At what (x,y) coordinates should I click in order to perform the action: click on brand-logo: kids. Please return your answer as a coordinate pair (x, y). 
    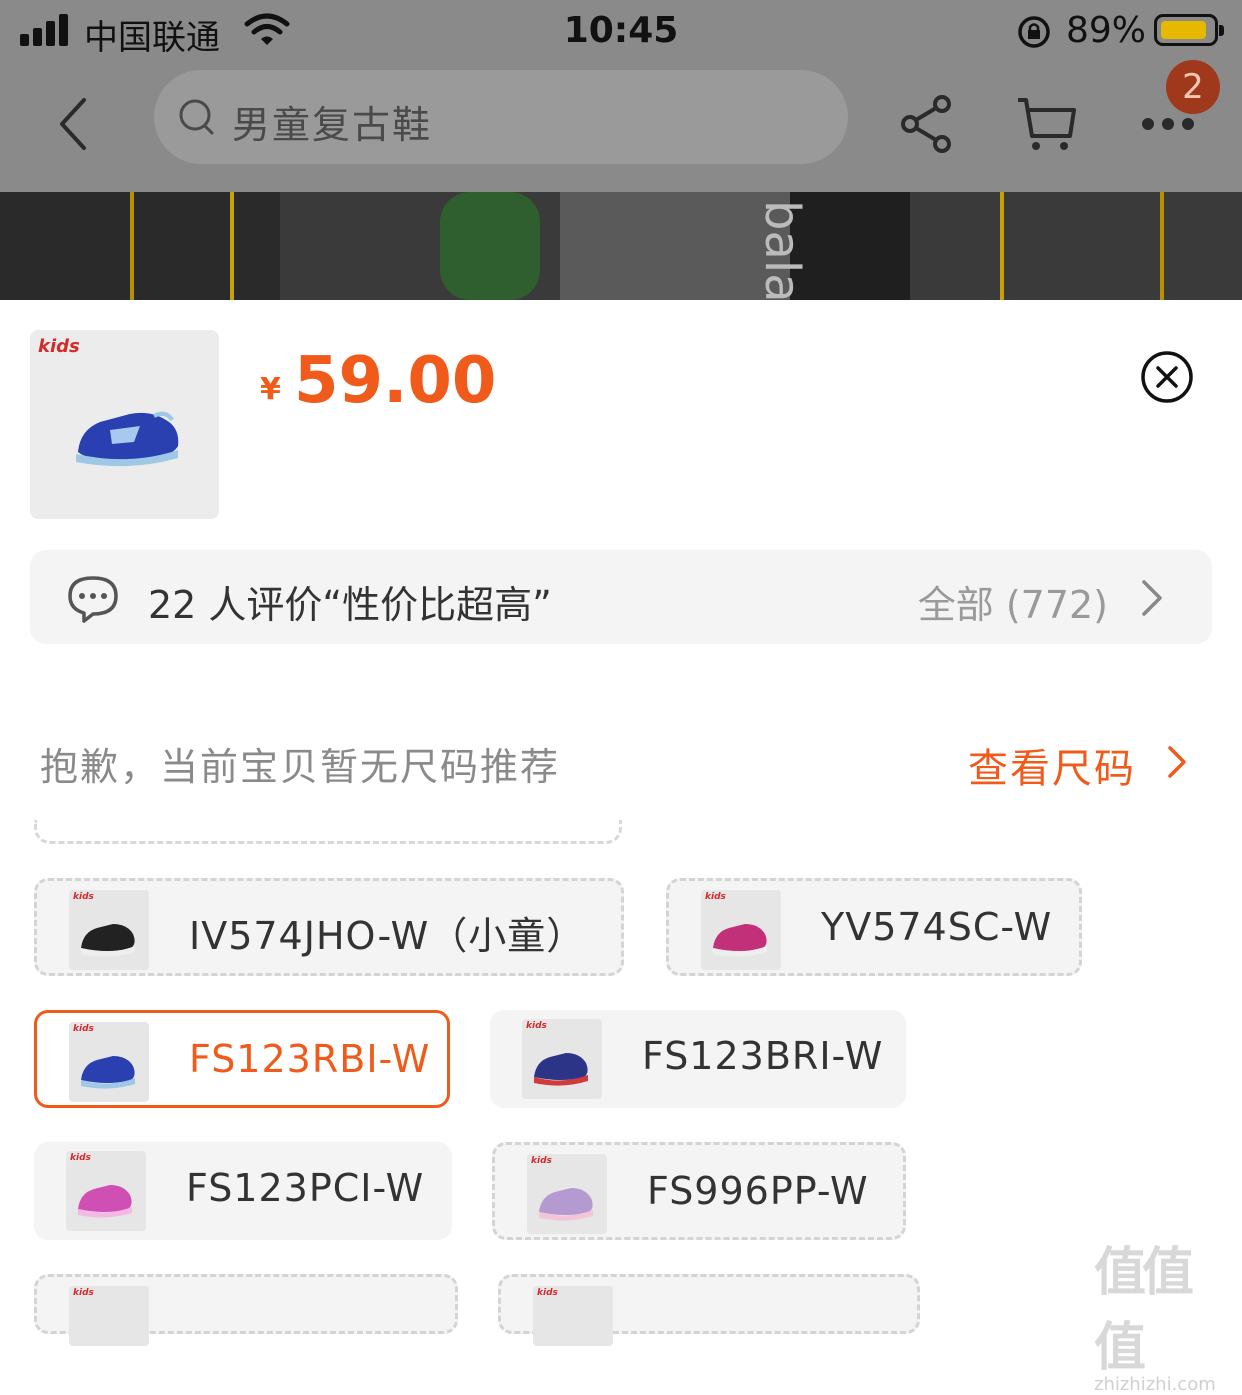
    Looking at the image, I should click on (59, 346).